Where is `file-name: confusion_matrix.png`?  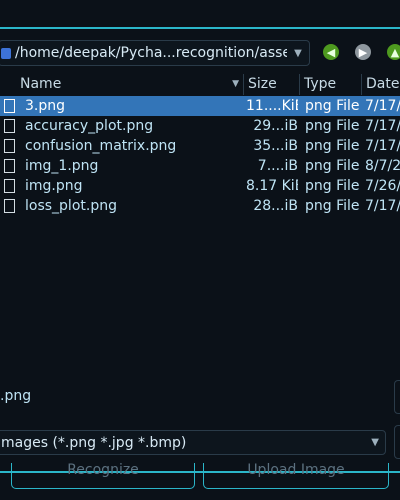
file-name: confusion_matrix.png is located at coordinates (101, 146).